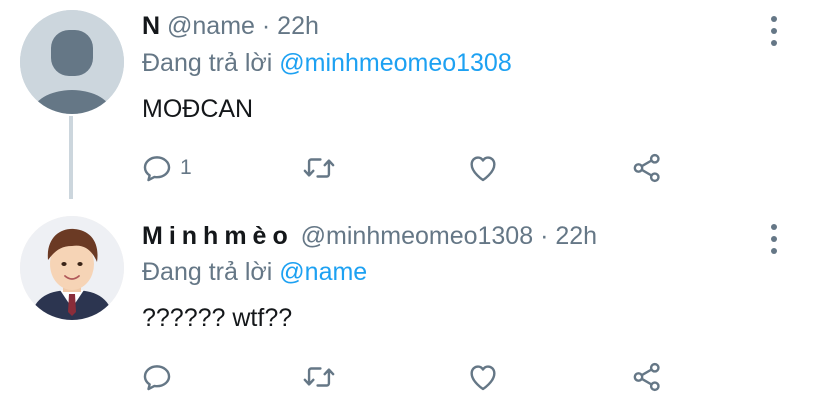 The height and width of the screenshot is (407, 828). What do you see at coordinates (420, 377) in the screenshot?
I see `action-bar` at bounding box center [420, 377].